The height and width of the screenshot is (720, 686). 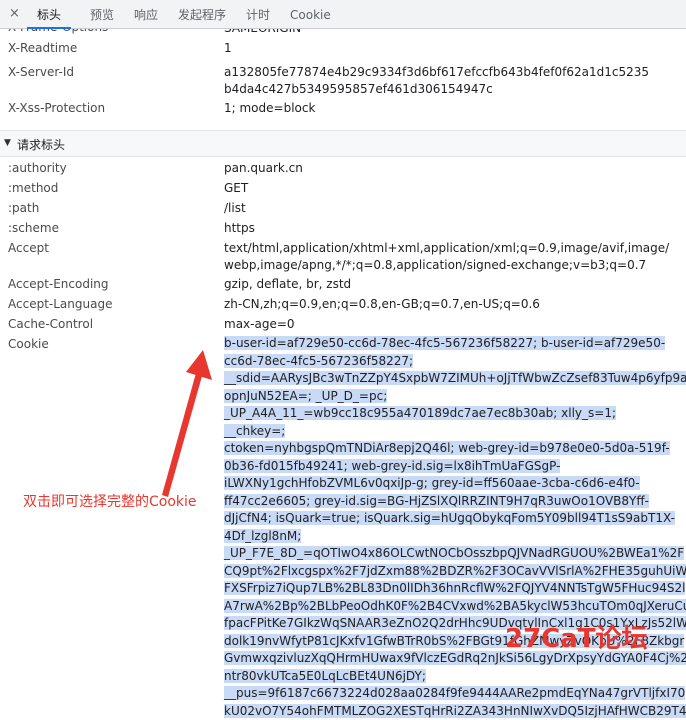 What do you see at coordinates (576, 636) in the screenshot?
I see `watermark: 27CaT论坛` at bounding box center [576, 636].